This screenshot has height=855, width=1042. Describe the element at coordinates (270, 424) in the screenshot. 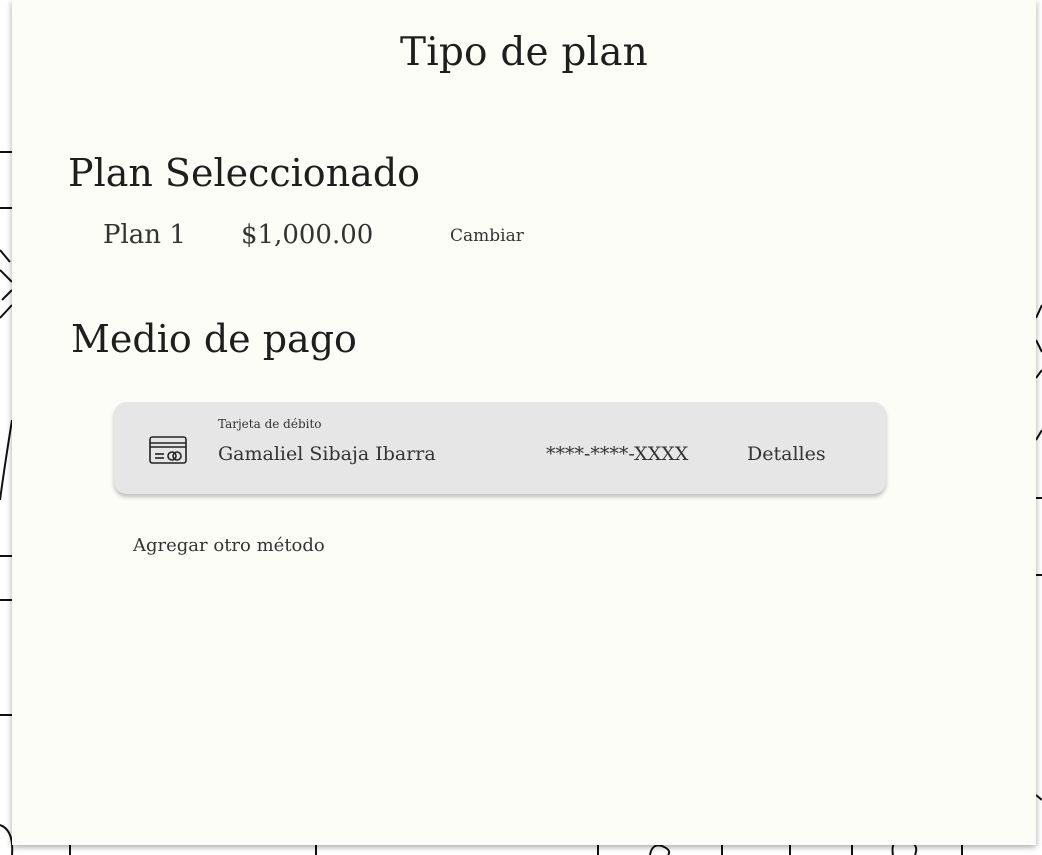

I see `card-type-label: Tarjeta de débito` at that location.